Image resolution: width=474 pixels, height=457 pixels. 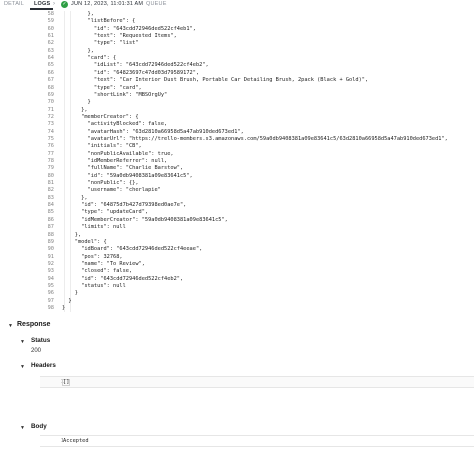 I want to click on code-line: 87 "limits": null, so click(x=237, y=227).